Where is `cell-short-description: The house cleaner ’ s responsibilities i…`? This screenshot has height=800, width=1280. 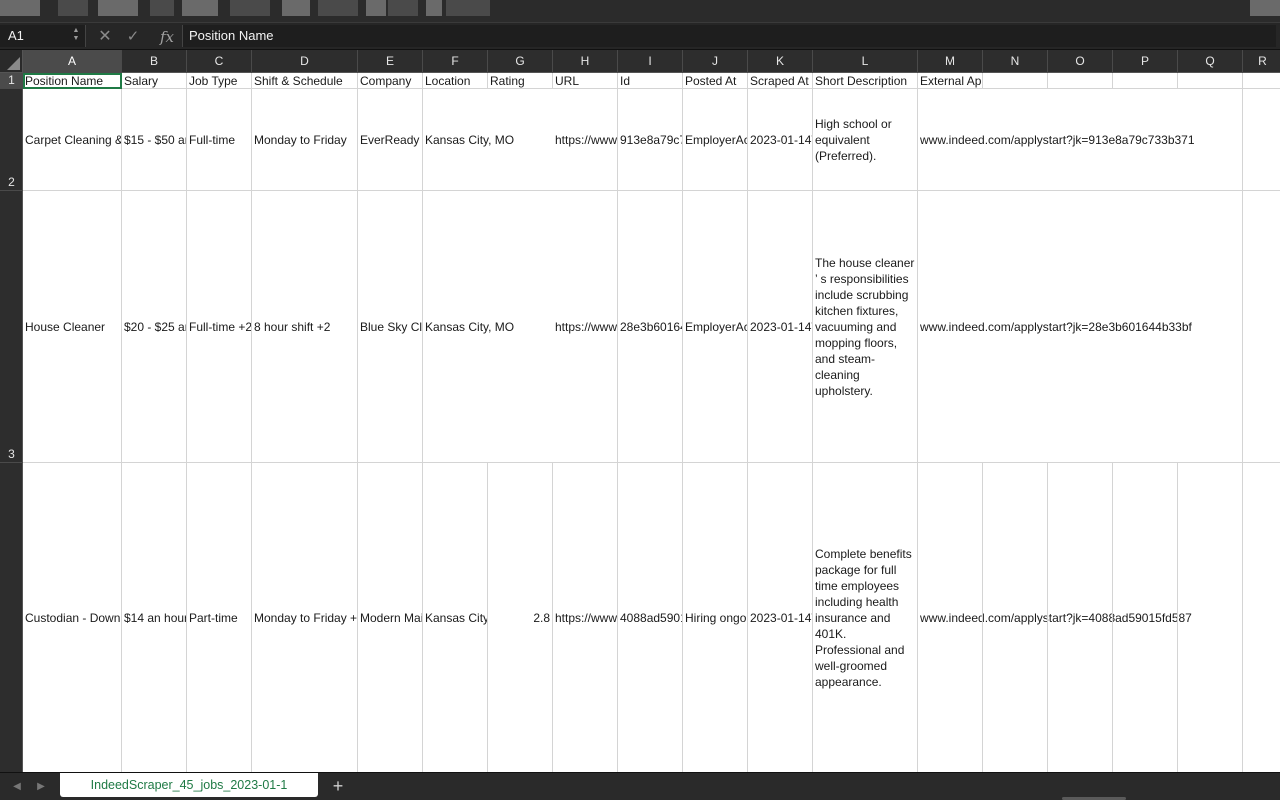
cell-short-description: The house cleaner ’ s responsibilities i… is located at coordinates (865, 327).